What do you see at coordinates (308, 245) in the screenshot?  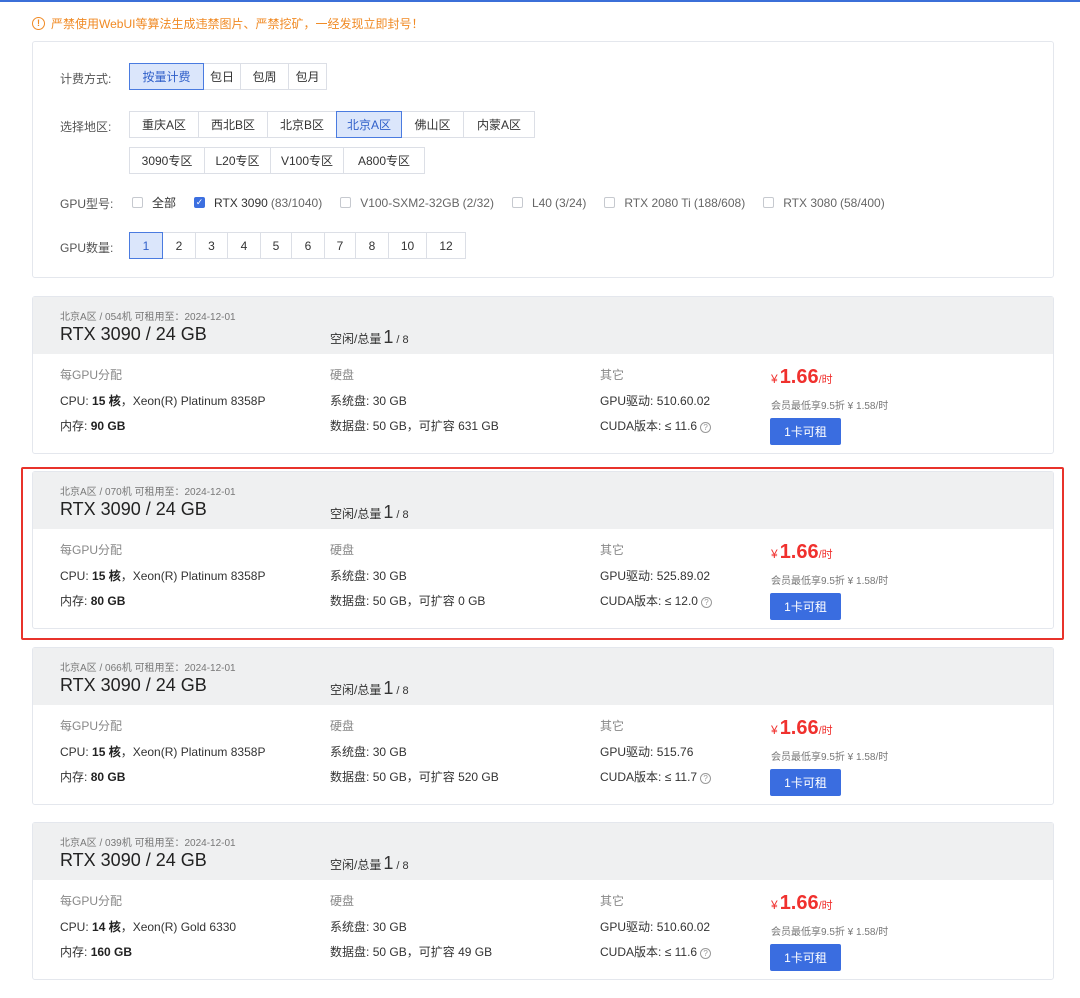 I see `gpu-count-option: 6` at bounding box center [308, 245].